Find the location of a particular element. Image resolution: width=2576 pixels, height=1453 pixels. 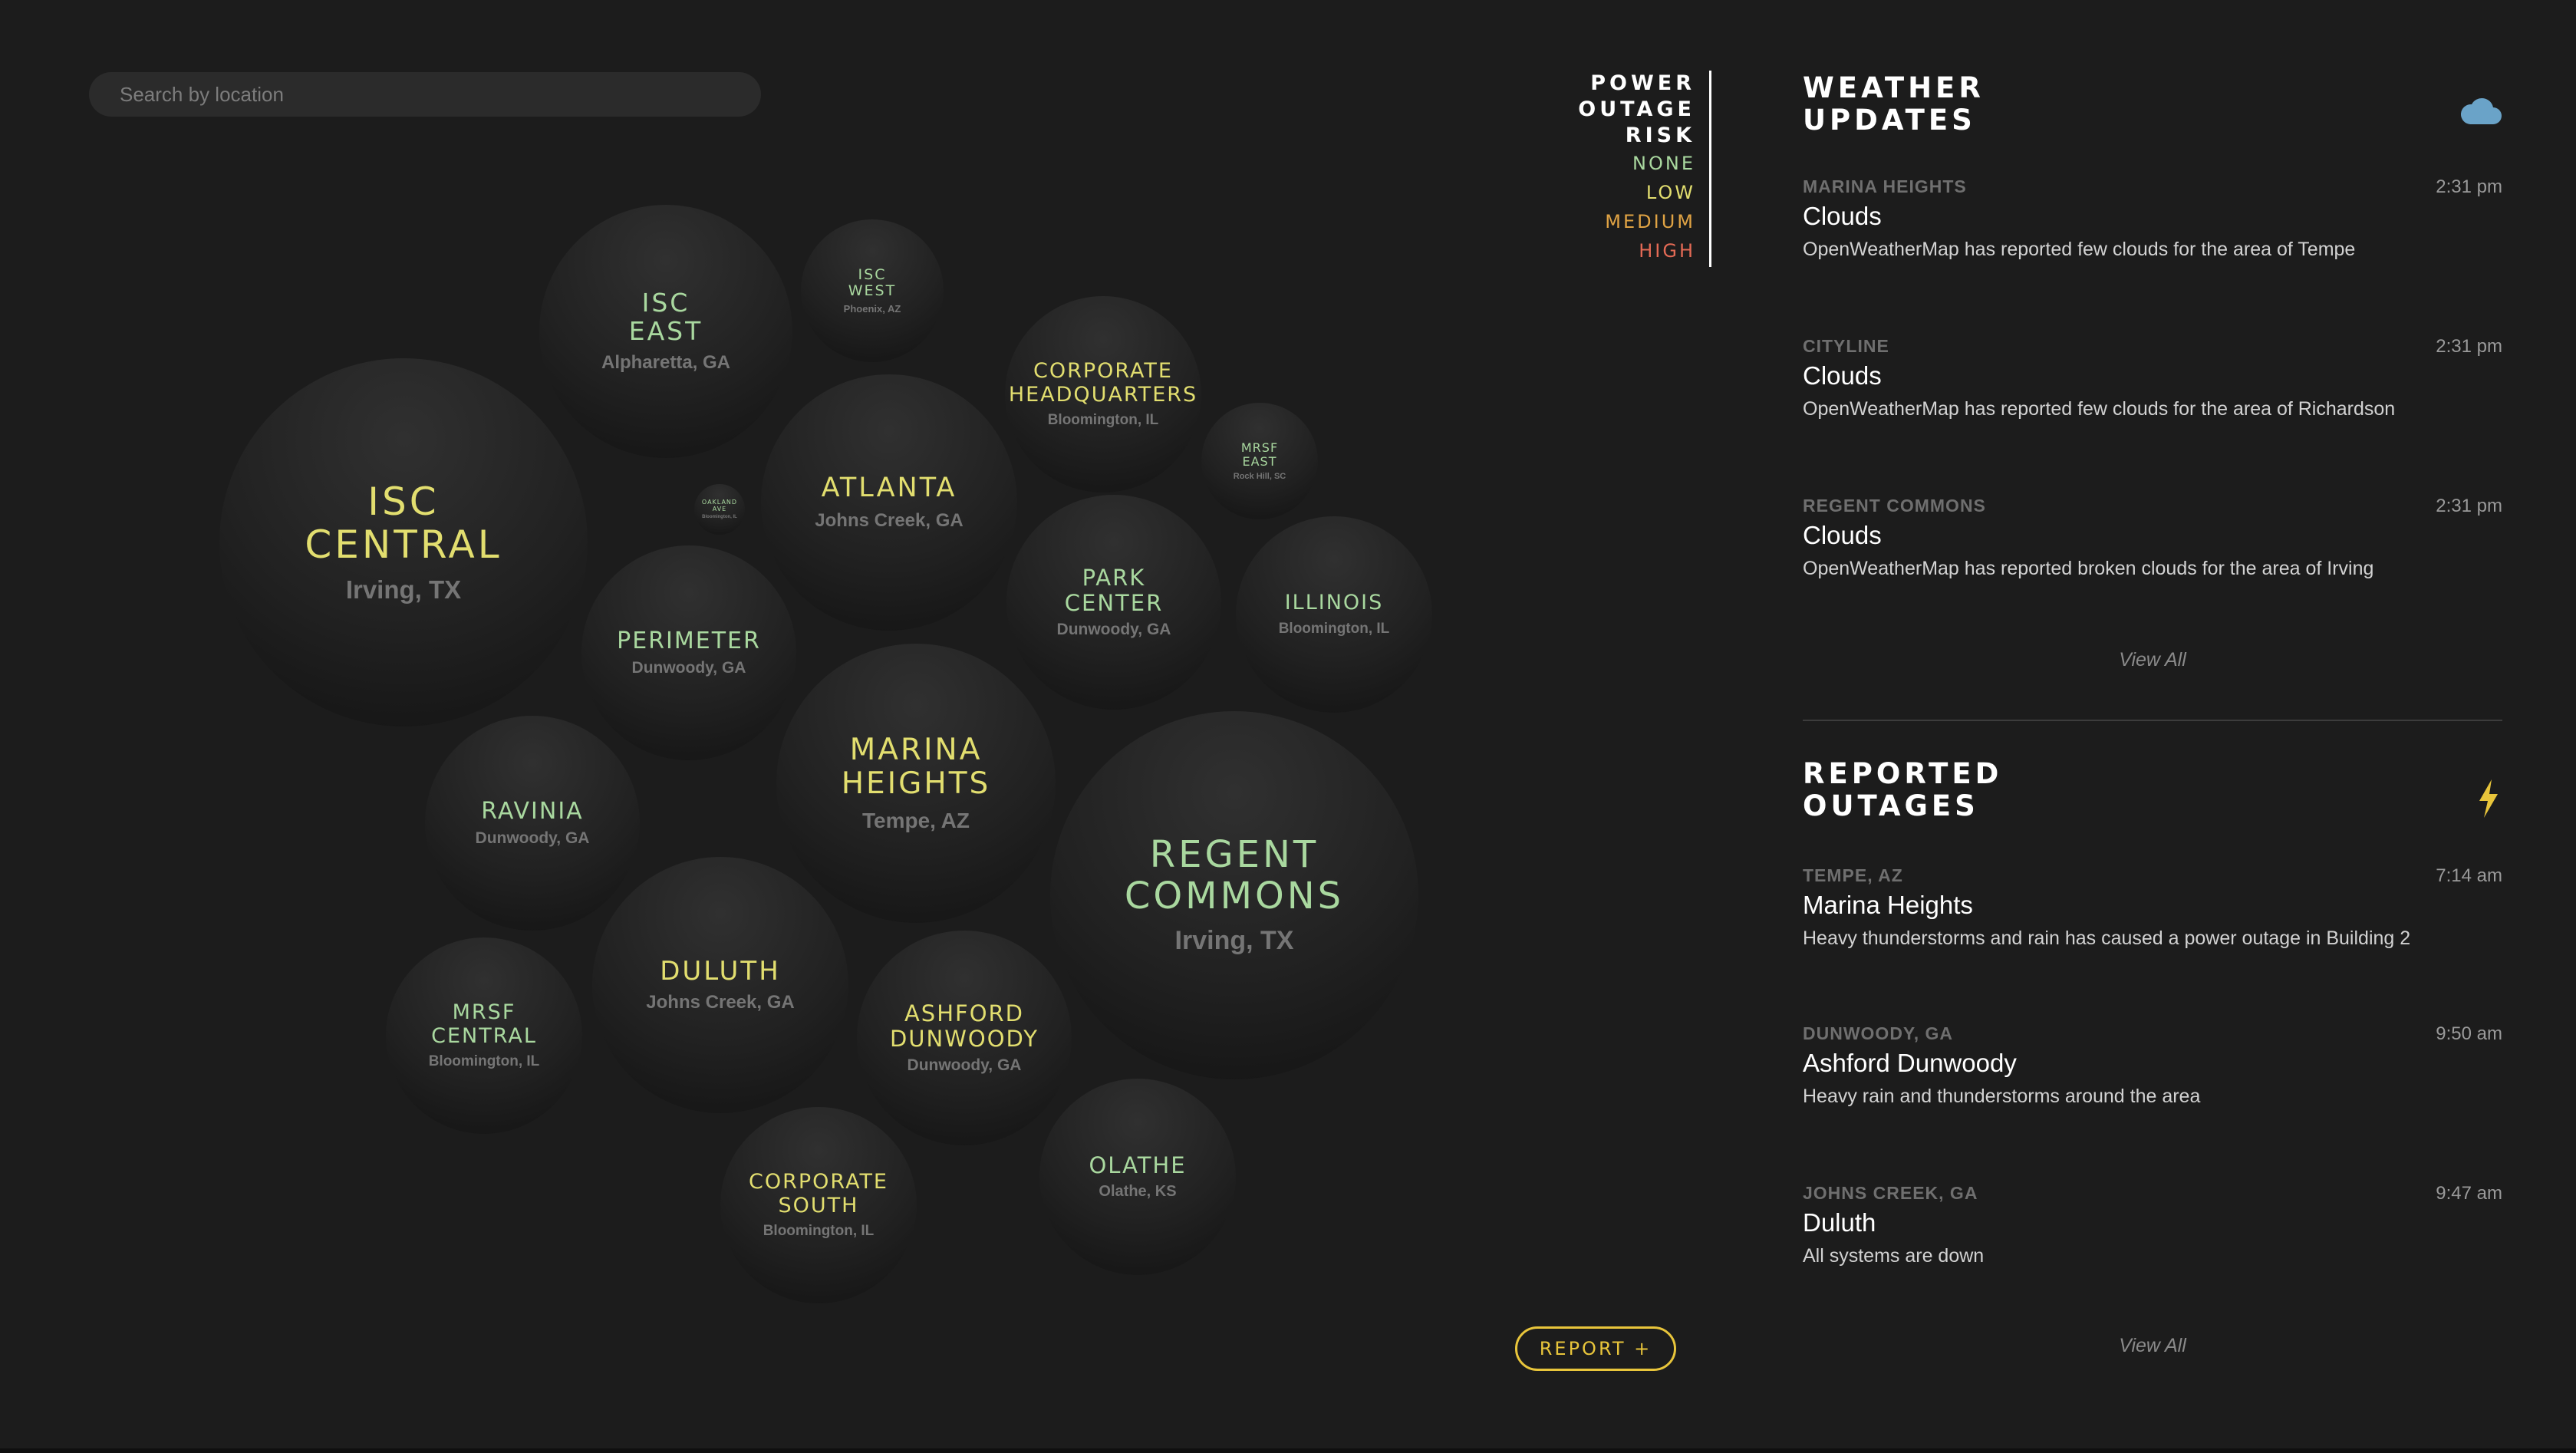

legend-item-low: LOW is located at coordinates (1670, 193).